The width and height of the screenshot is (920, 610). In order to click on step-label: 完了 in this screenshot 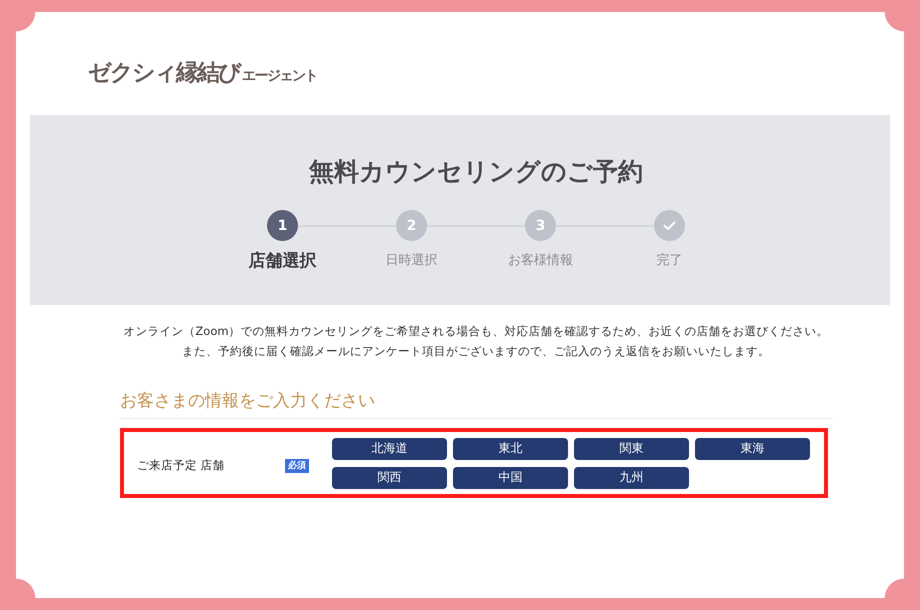, I will do `click(669, 260)`.